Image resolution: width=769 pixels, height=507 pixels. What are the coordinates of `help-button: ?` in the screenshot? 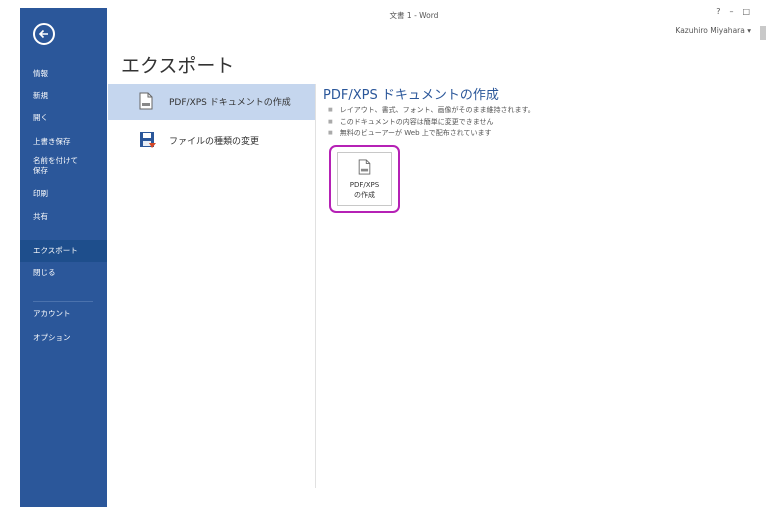 It's located at (722, 11).